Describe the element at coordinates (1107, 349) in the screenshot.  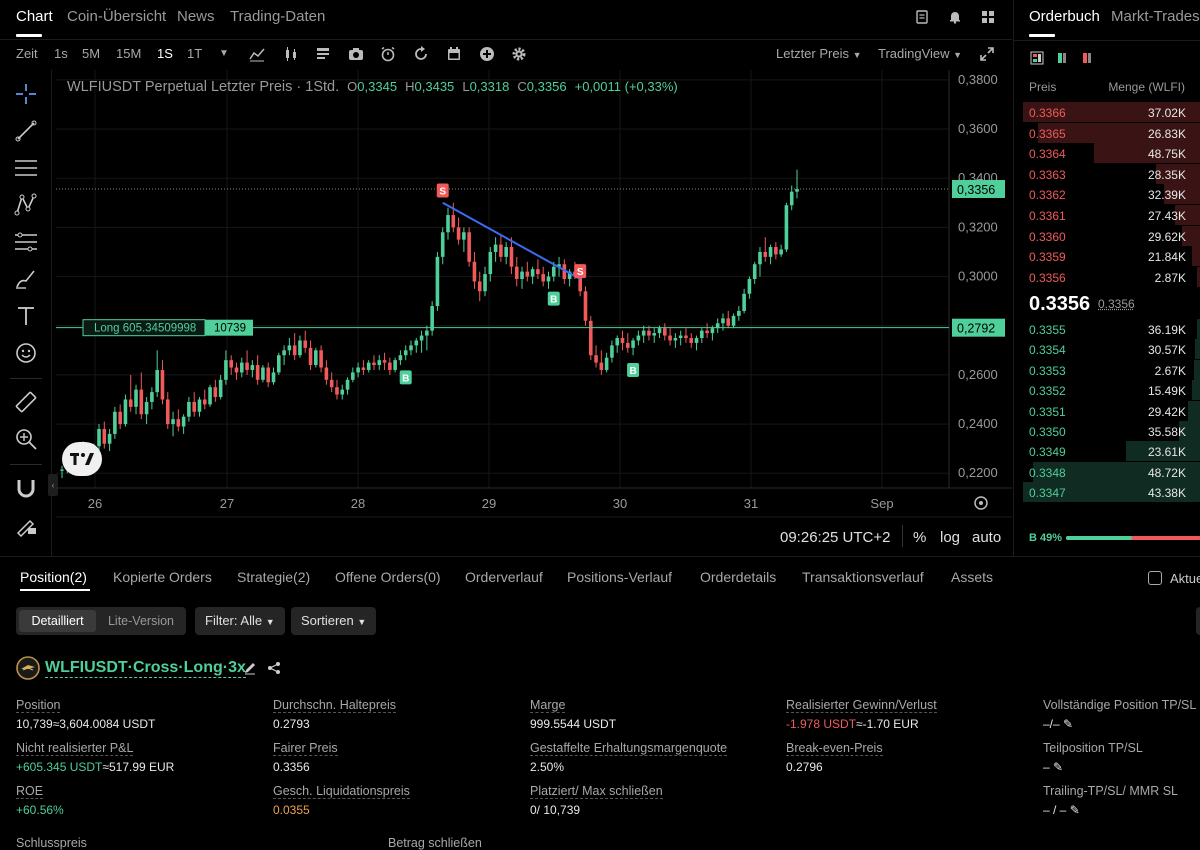
I see `bid-row: 0.3354 30.57K` at that location.